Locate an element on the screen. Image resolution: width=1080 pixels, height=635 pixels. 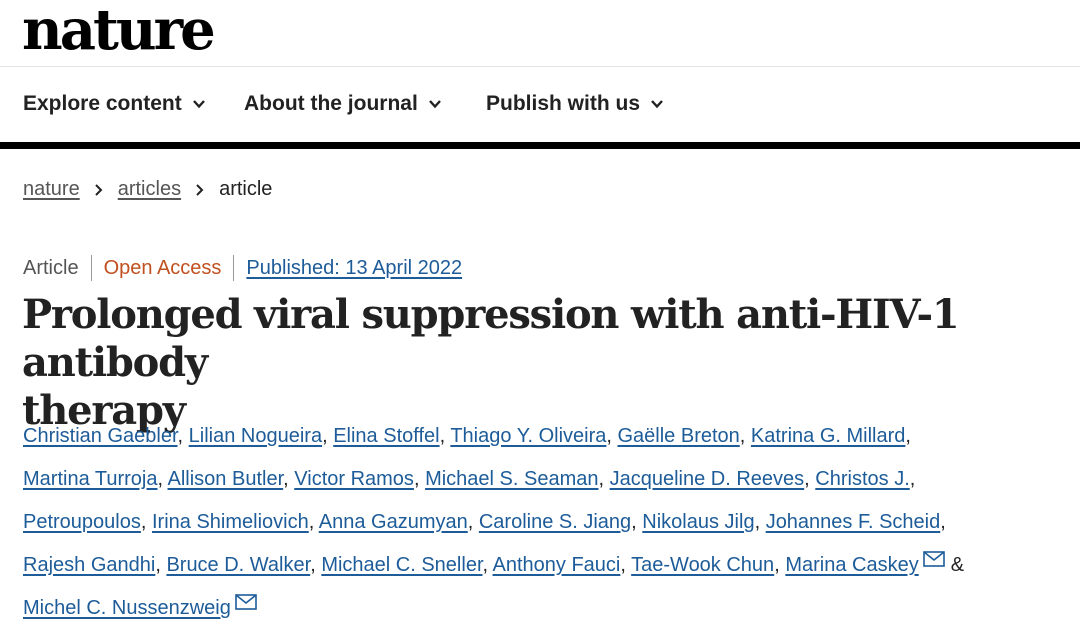
author-link: Michael S. Seaman is located at coordinates (511, 479).